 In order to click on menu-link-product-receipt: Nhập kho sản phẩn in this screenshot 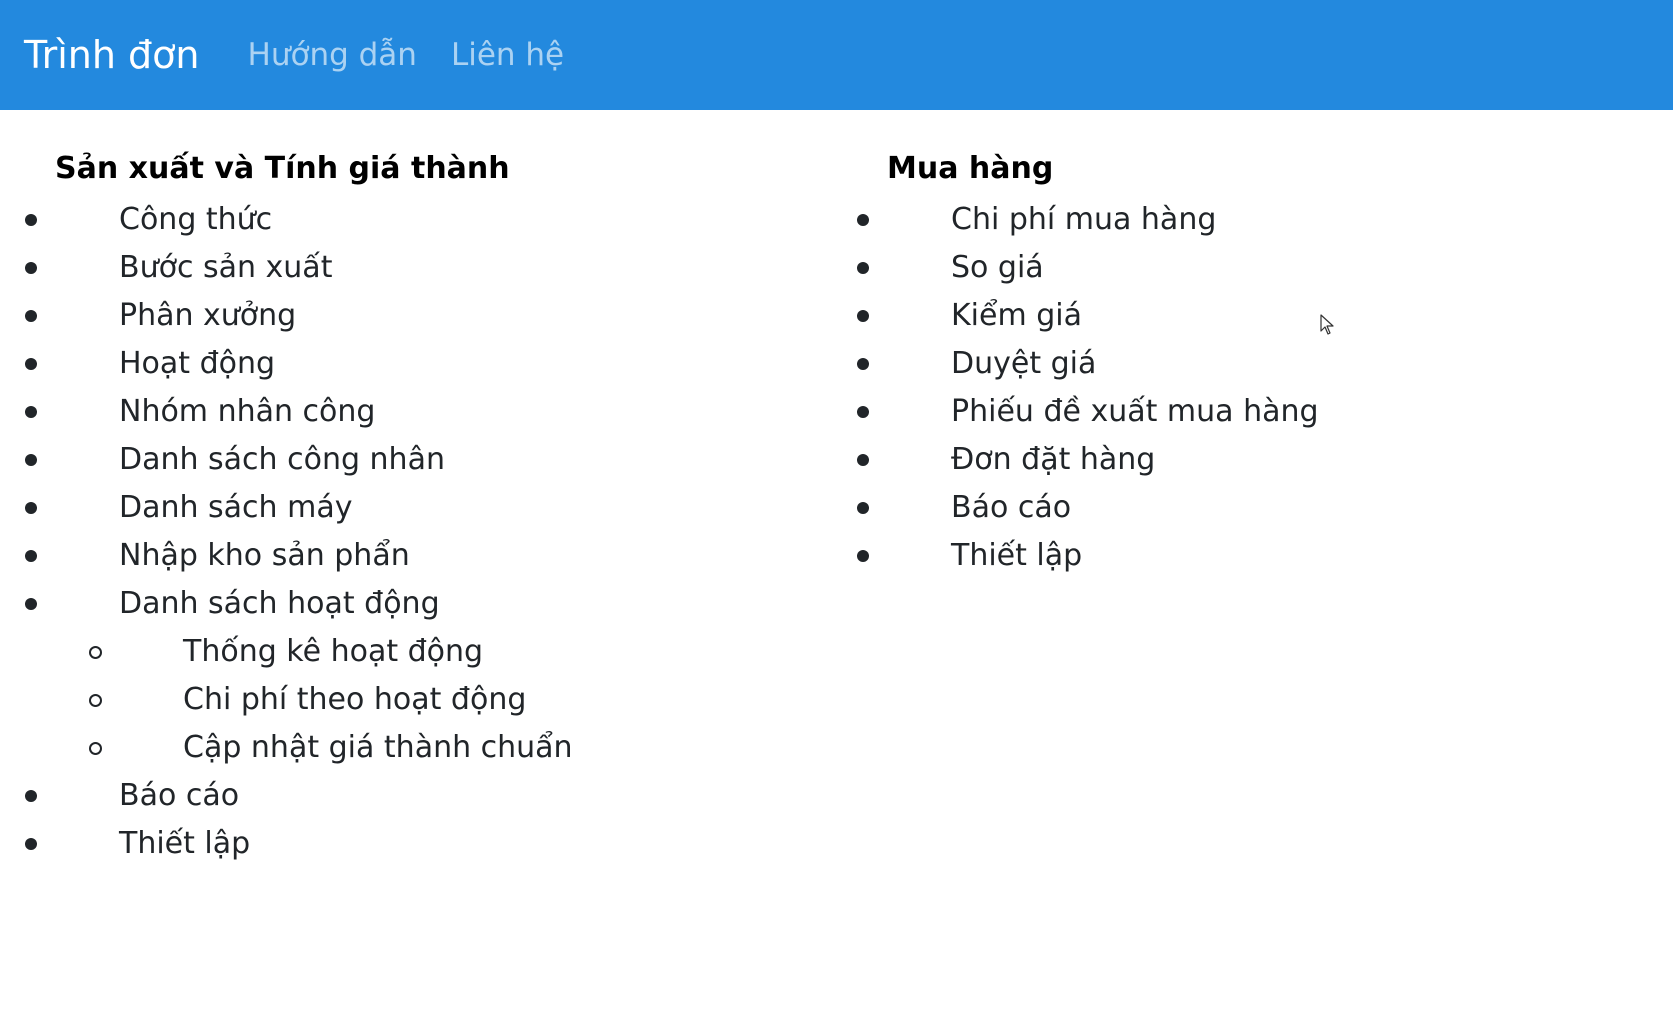, I will do `click(264, 555)`.